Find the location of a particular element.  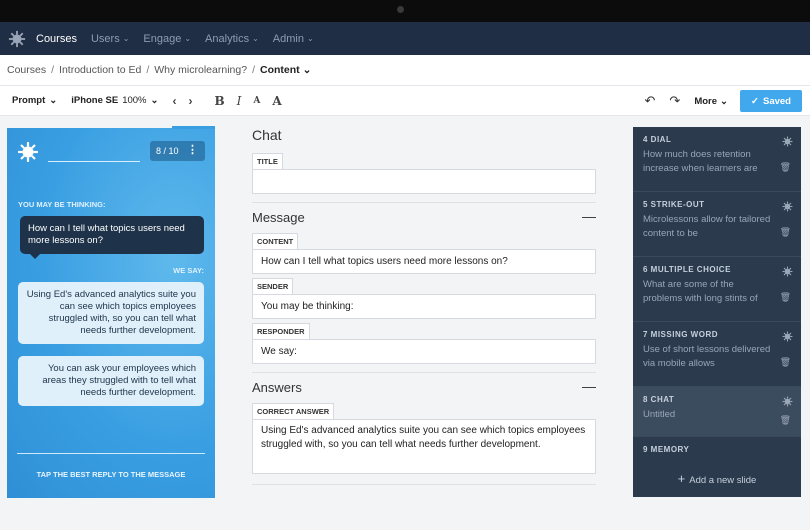

progress-line is located at coordinates (94, 161).